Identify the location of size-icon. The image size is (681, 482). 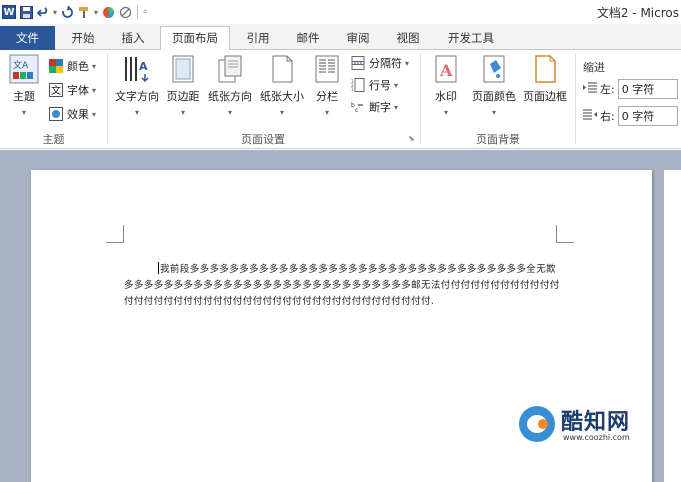
(282, 69).